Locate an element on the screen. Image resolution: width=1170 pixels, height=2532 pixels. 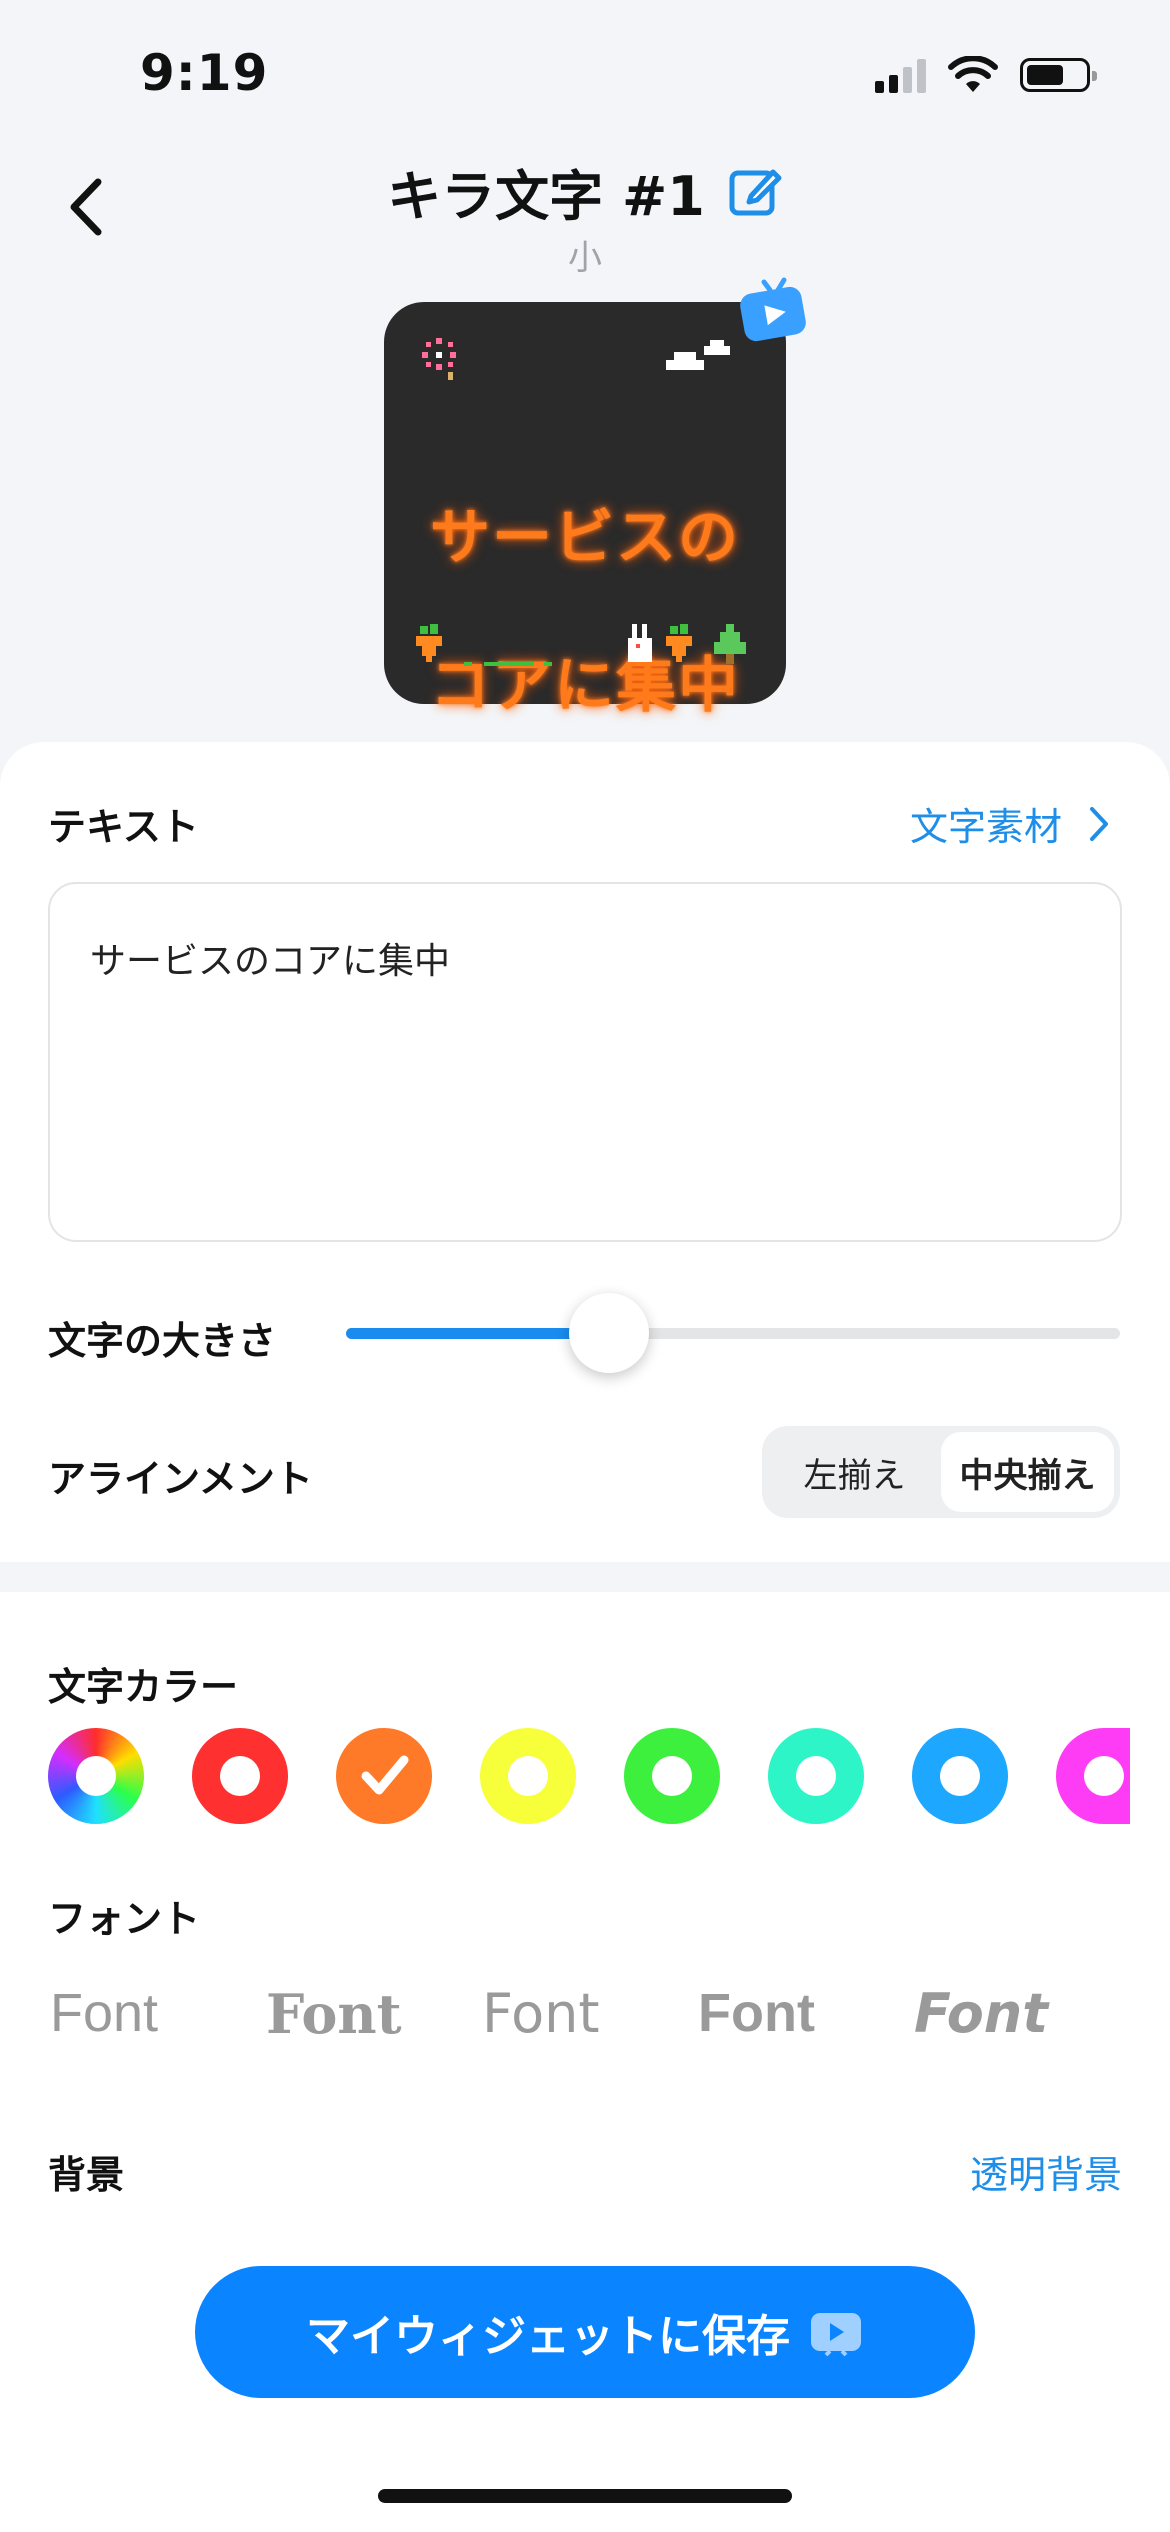
pixel-scene is located at coordinates (581, 645).